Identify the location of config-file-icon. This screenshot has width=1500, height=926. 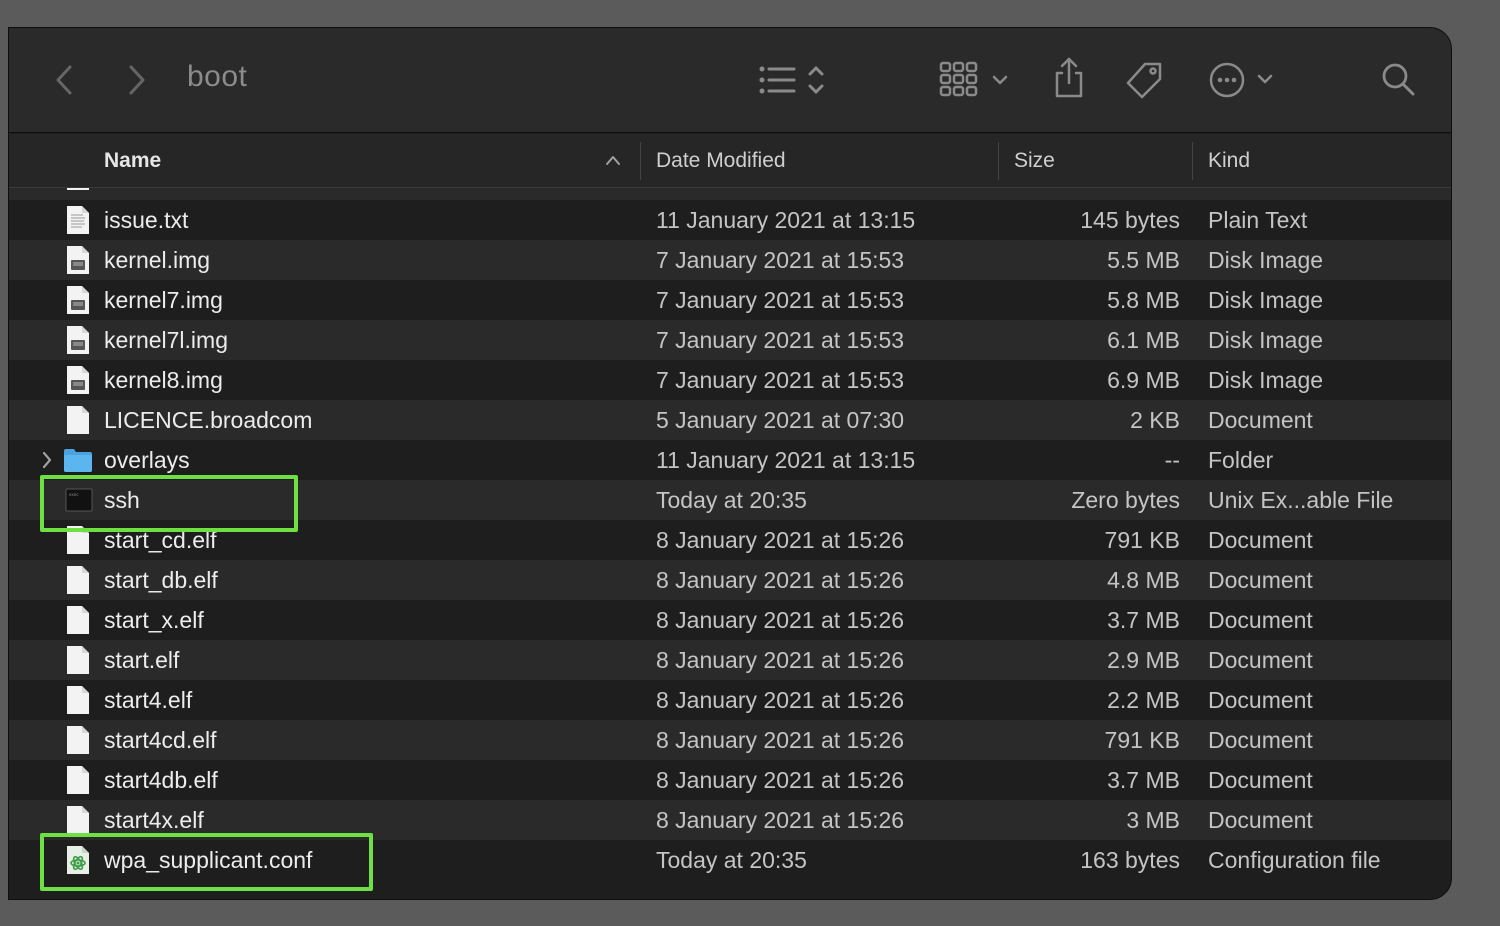
(78, 860).